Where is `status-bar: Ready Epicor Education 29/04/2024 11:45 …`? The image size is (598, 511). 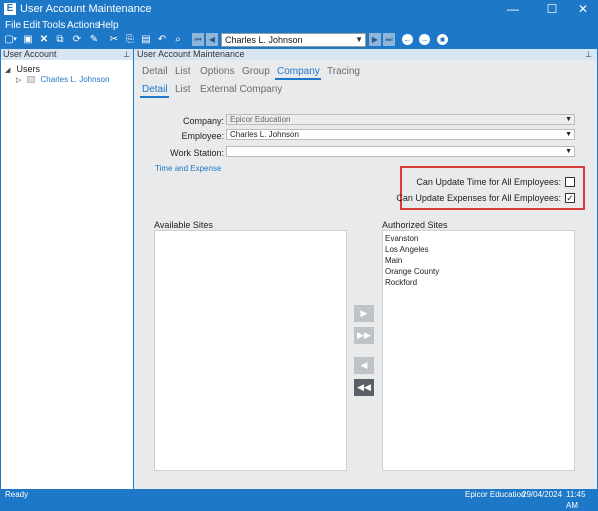 status-bar: Ready Epicor Education 29/04/2024 11:45 … is located at coordinates (299, 499).